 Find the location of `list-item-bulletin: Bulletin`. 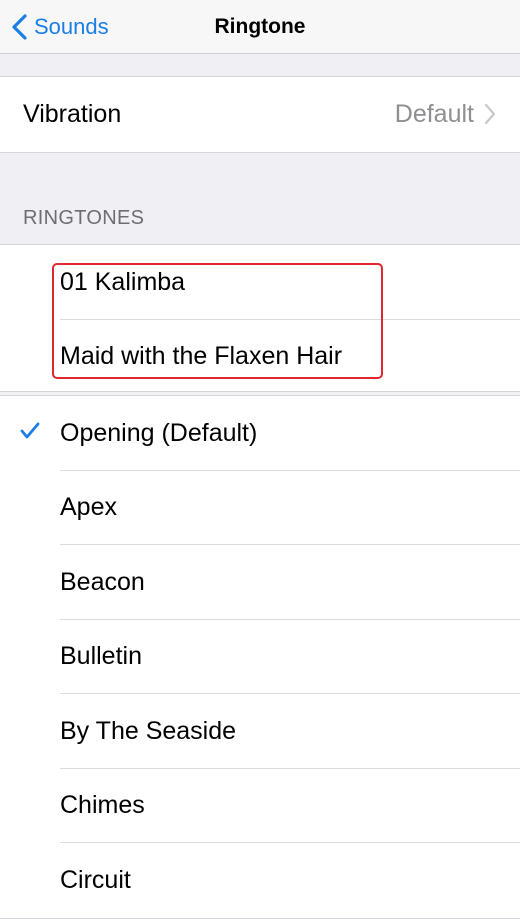

list-item-bulletin: Bulletin is located at coordinates (260, 657).